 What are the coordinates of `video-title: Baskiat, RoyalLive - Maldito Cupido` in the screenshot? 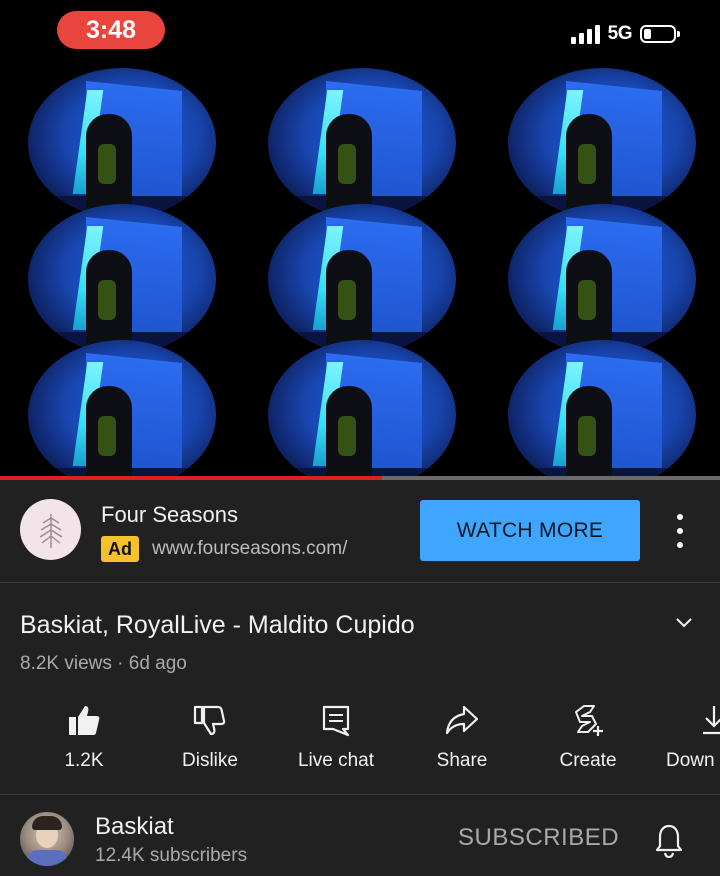 It's located at (217, 625).